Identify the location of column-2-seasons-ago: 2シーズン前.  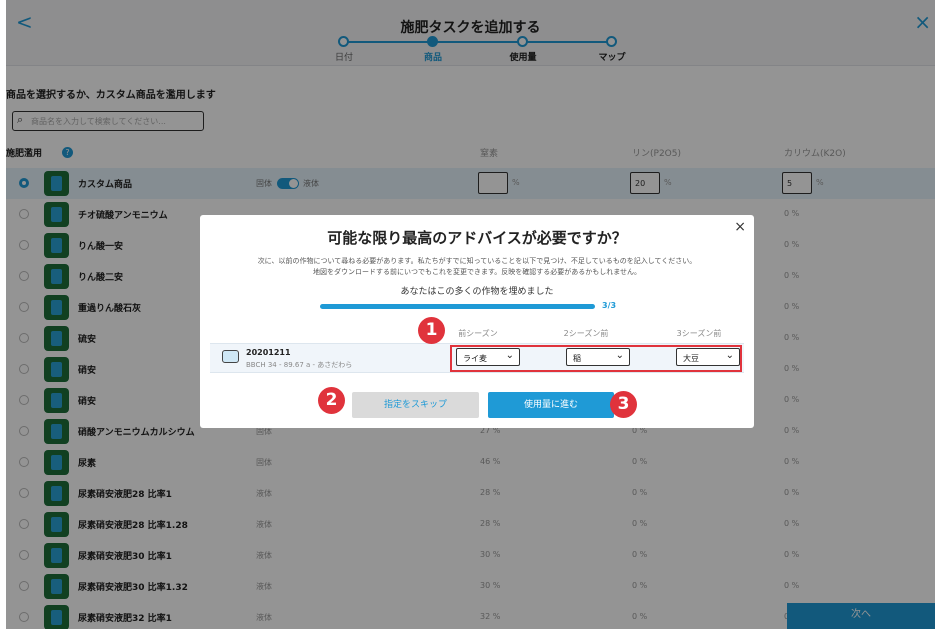
(586, 333).